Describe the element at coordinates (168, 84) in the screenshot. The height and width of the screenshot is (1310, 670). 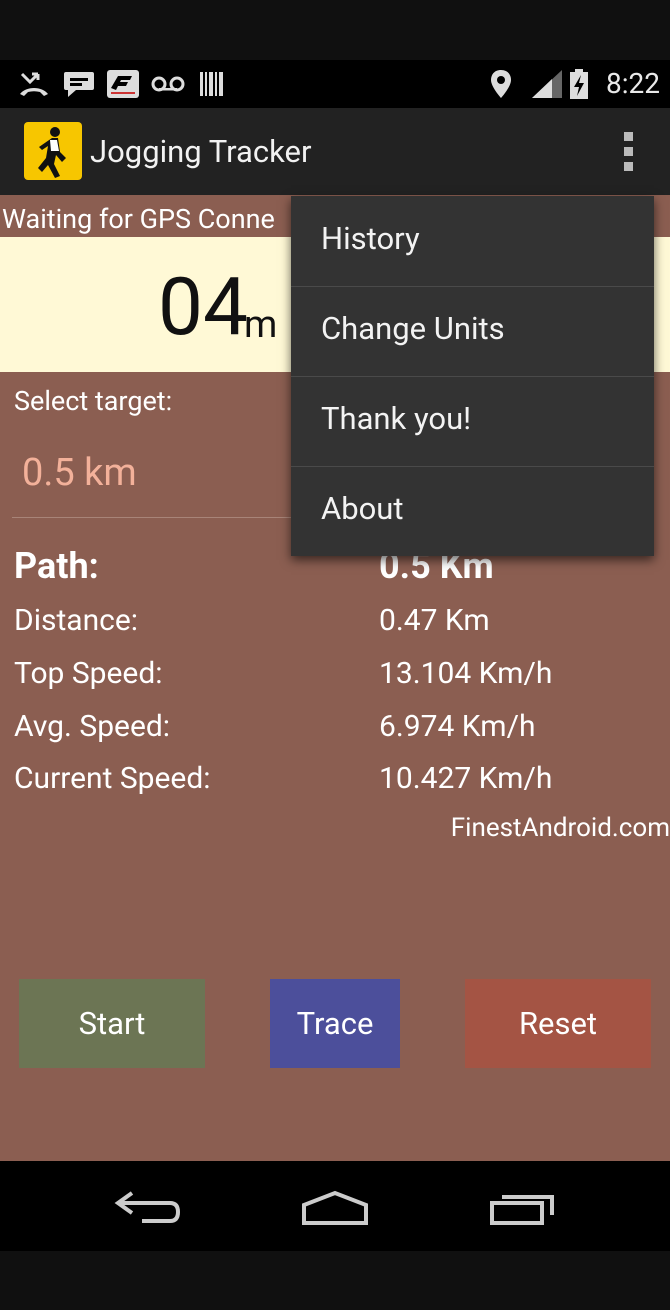
I see `voicemail-icon` at that location.